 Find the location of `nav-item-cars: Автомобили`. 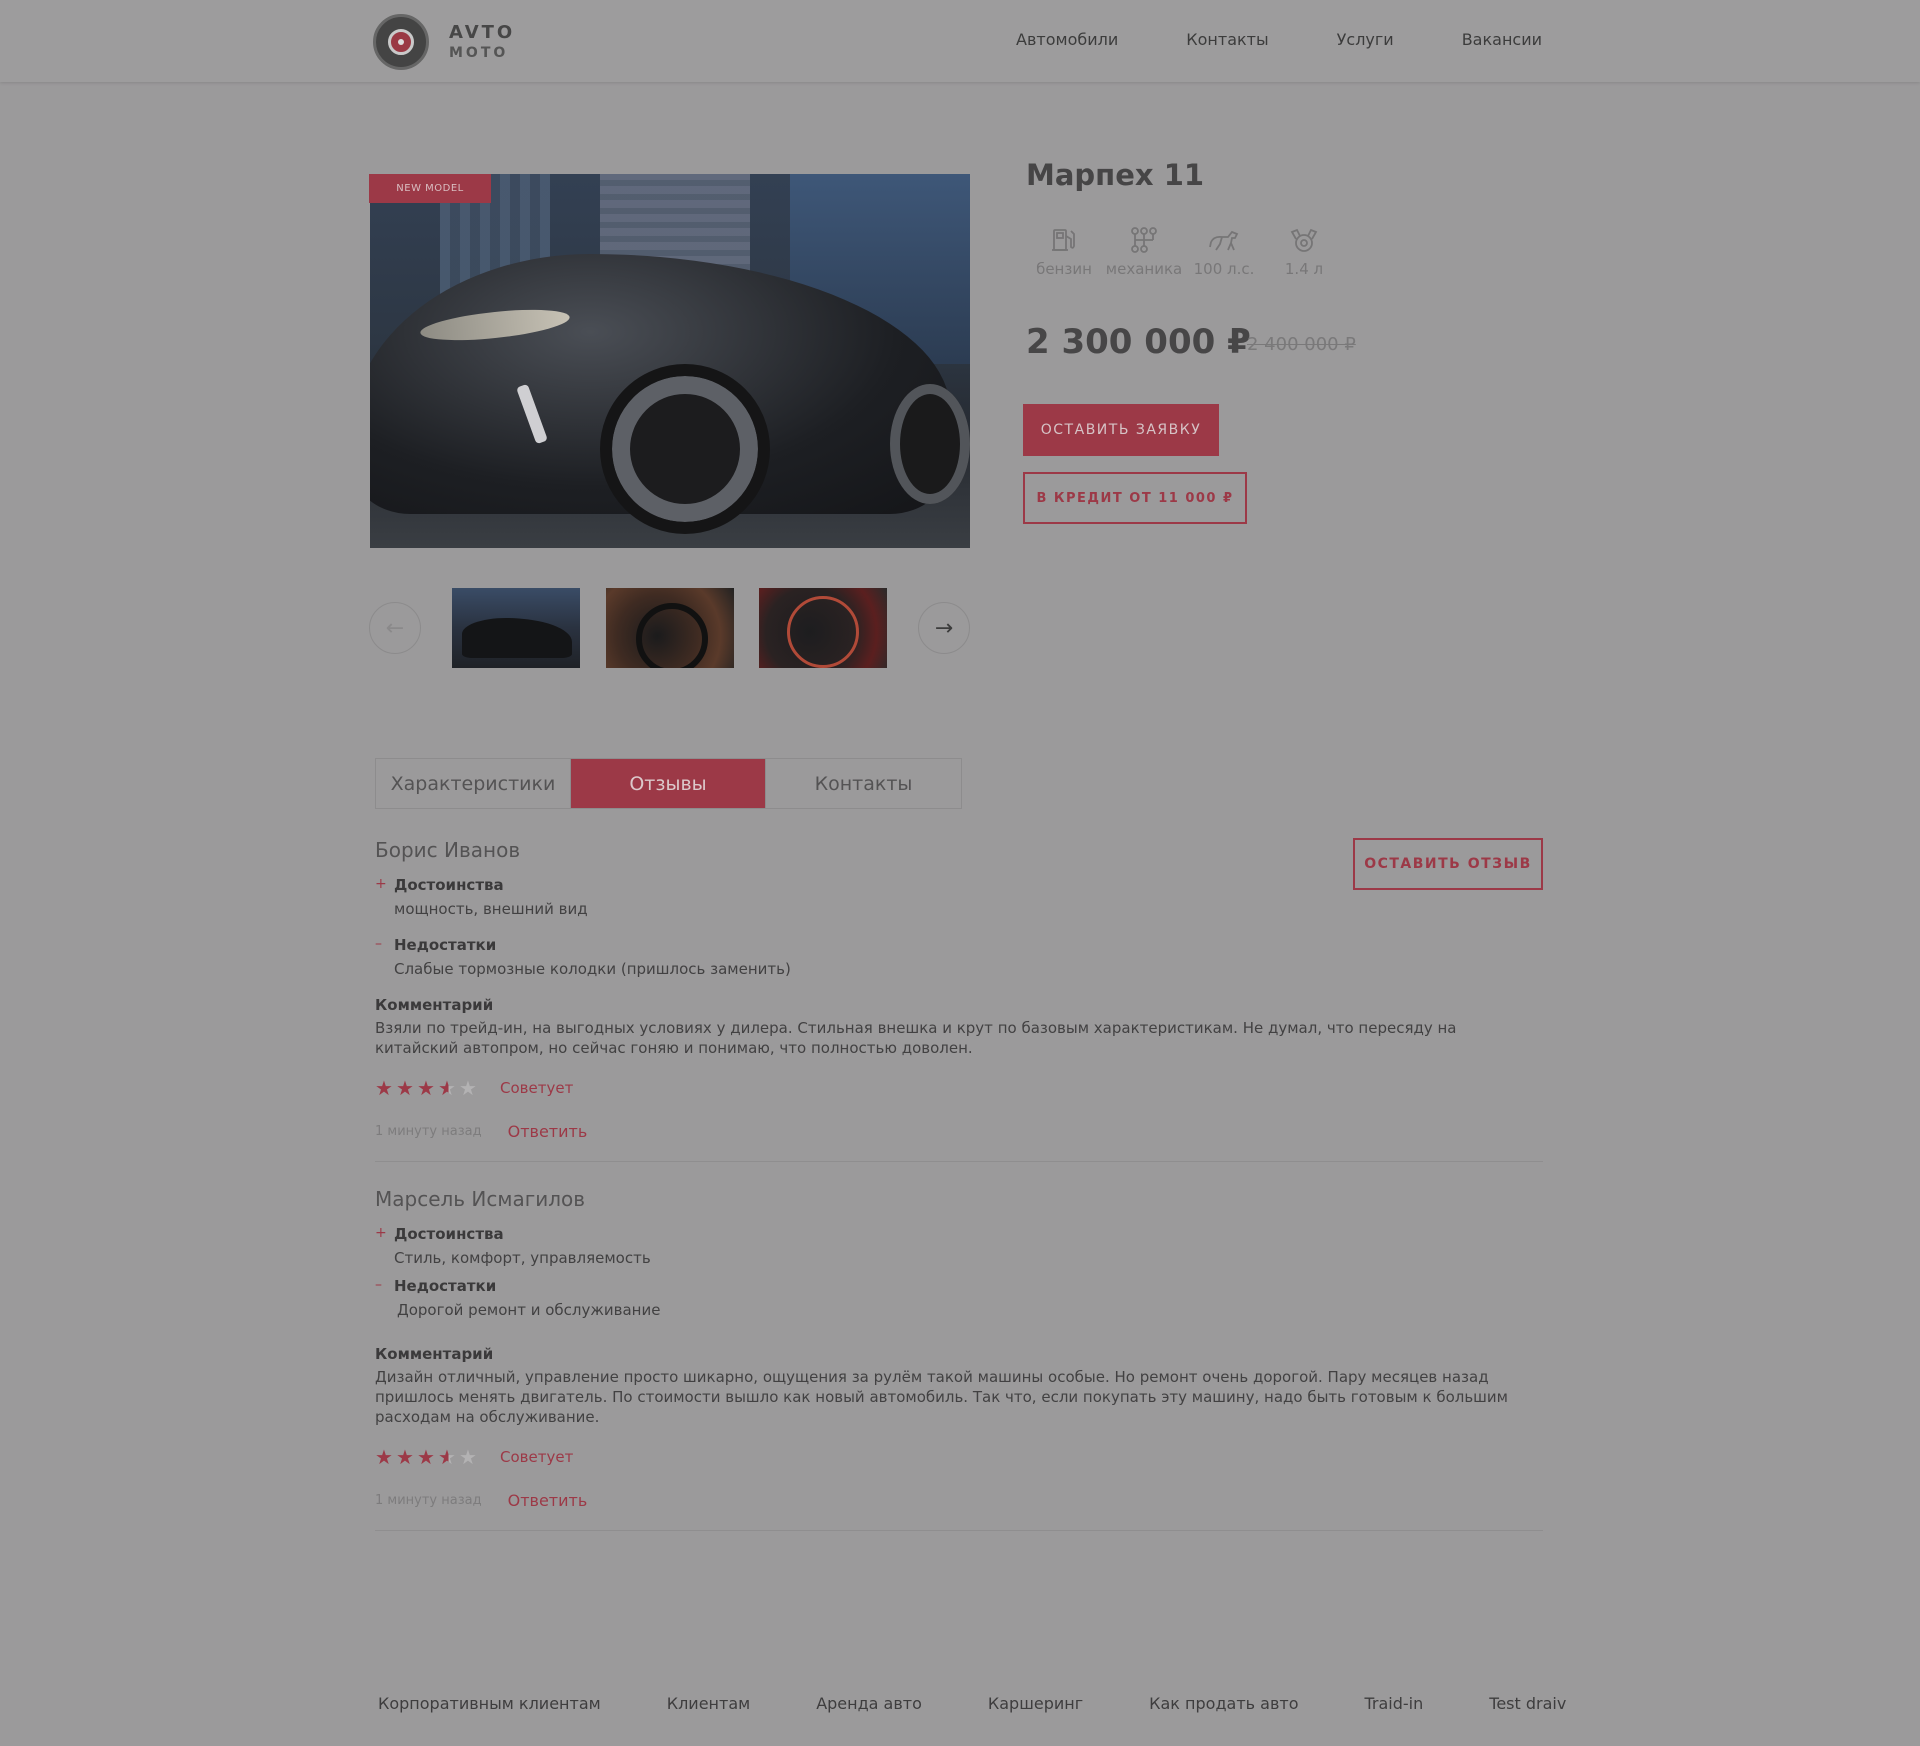

nav-item-cars: Автомобили is located at coordinates (1067, 39).